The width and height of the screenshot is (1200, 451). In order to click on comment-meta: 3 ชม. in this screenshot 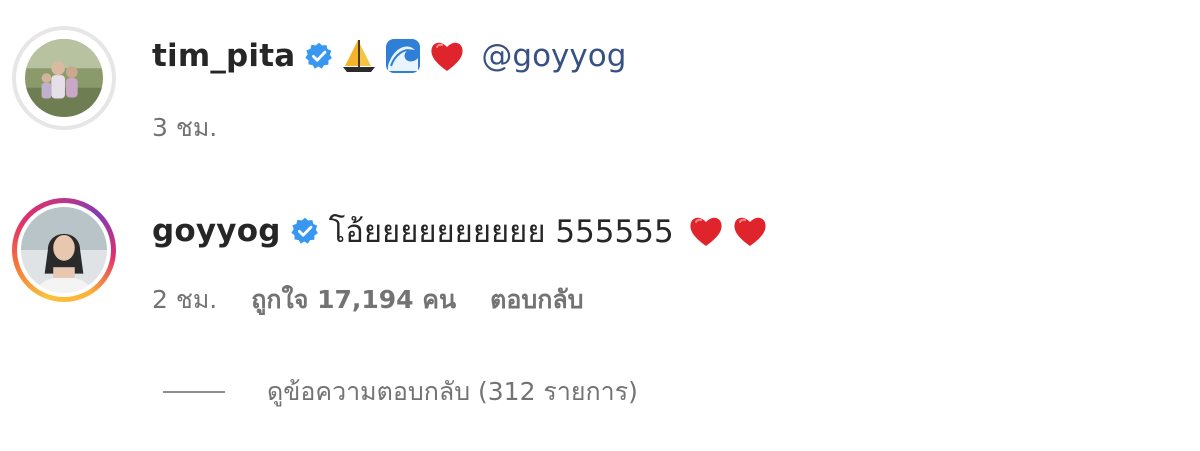, I will do `click(201, 128)`.